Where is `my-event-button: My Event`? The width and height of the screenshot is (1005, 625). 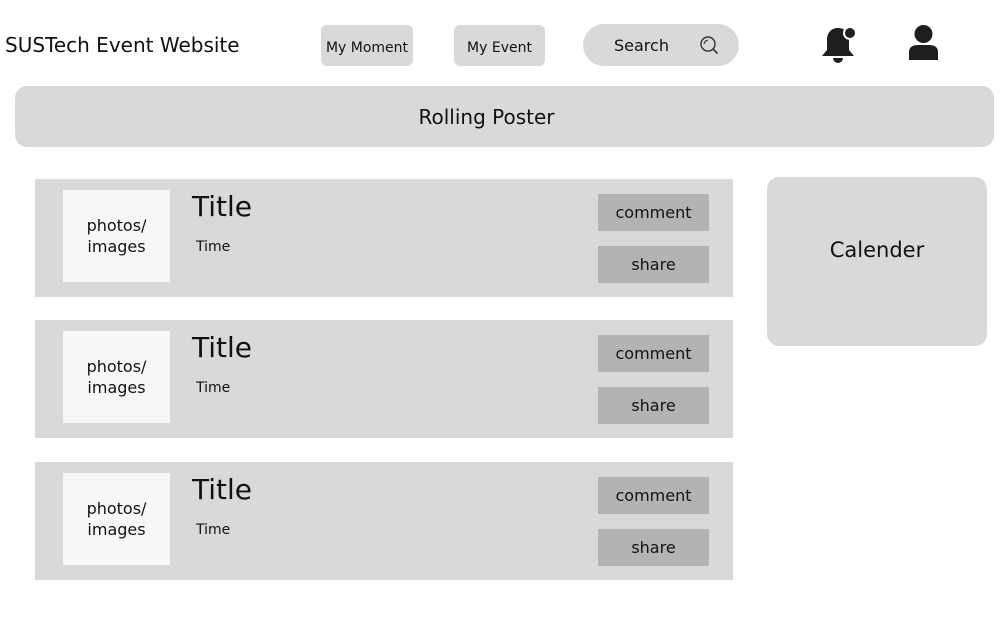
my-event-button: My Event is located at coordinates (499, 45).